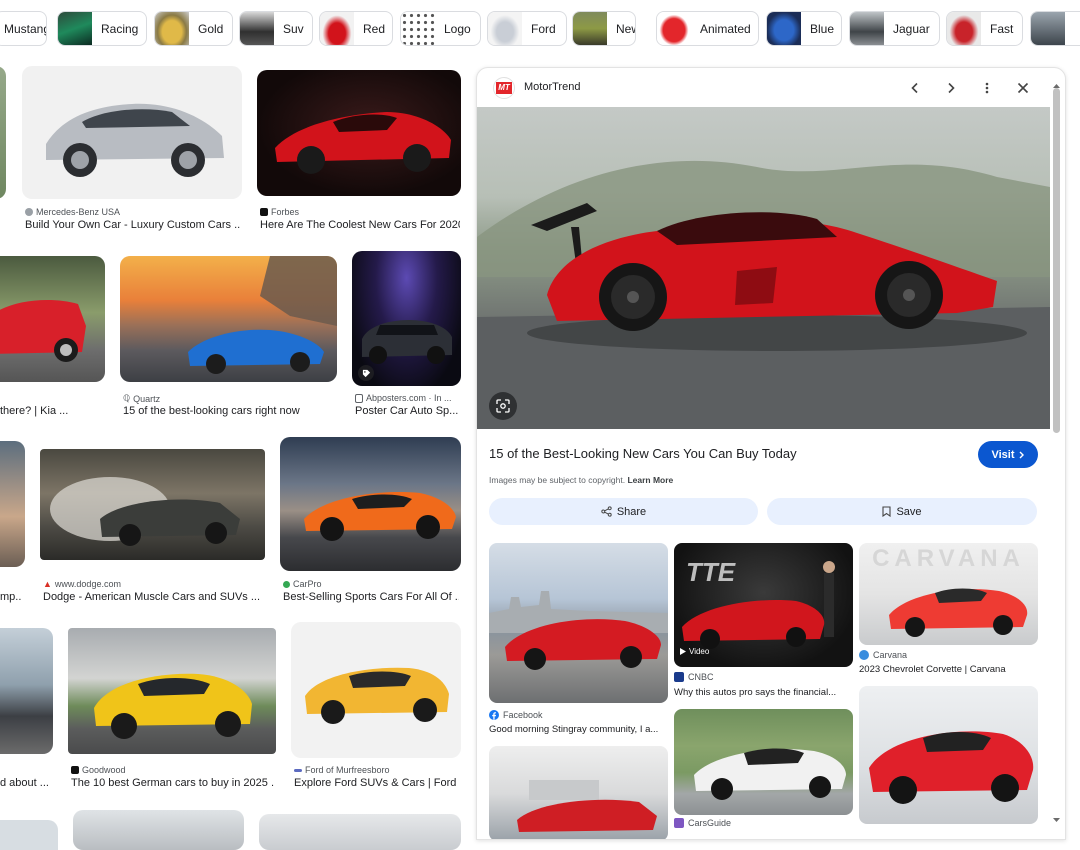 This screenshot has width=1080, height=850. Describe the element at coordinates (75, 770) in the screenshot. I see `goodwood-favicon` at that location.